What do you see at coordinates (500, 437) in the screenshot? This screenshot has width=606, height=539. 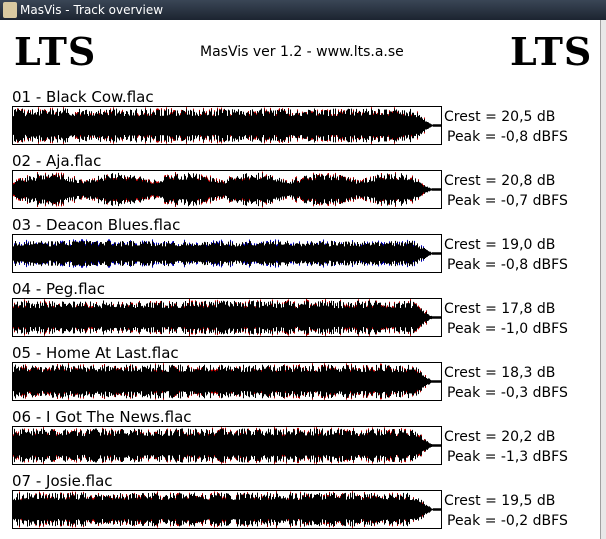 I see `crest-value: Crest = 20,2 dB` at bounding box center [500, 437].